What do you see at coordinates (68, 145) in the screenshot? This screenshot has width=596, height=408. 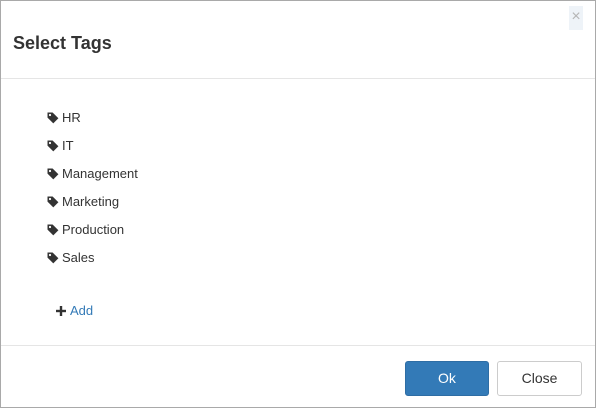 I see `tag-label: IT` at bounding box center [68, 145].